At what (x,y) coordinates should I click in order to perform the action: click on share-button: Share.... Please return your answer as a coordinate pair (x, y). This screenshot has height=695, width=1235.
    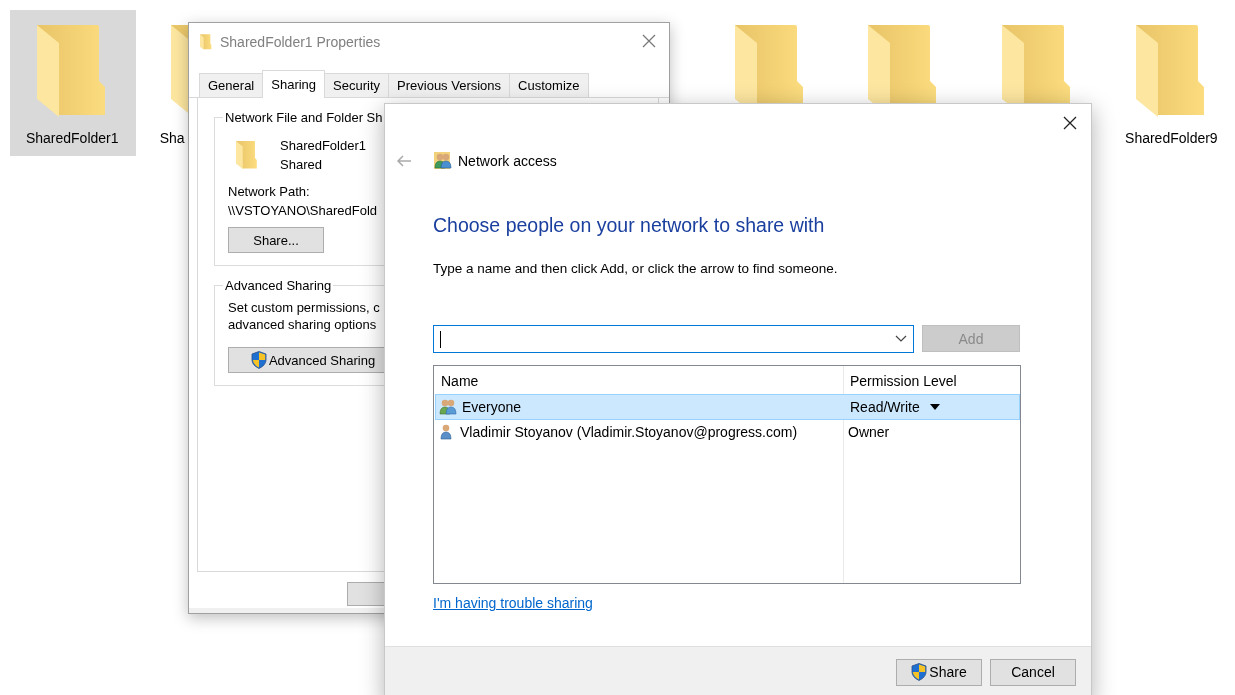
    Looking at the image, I should click on (276, 240).